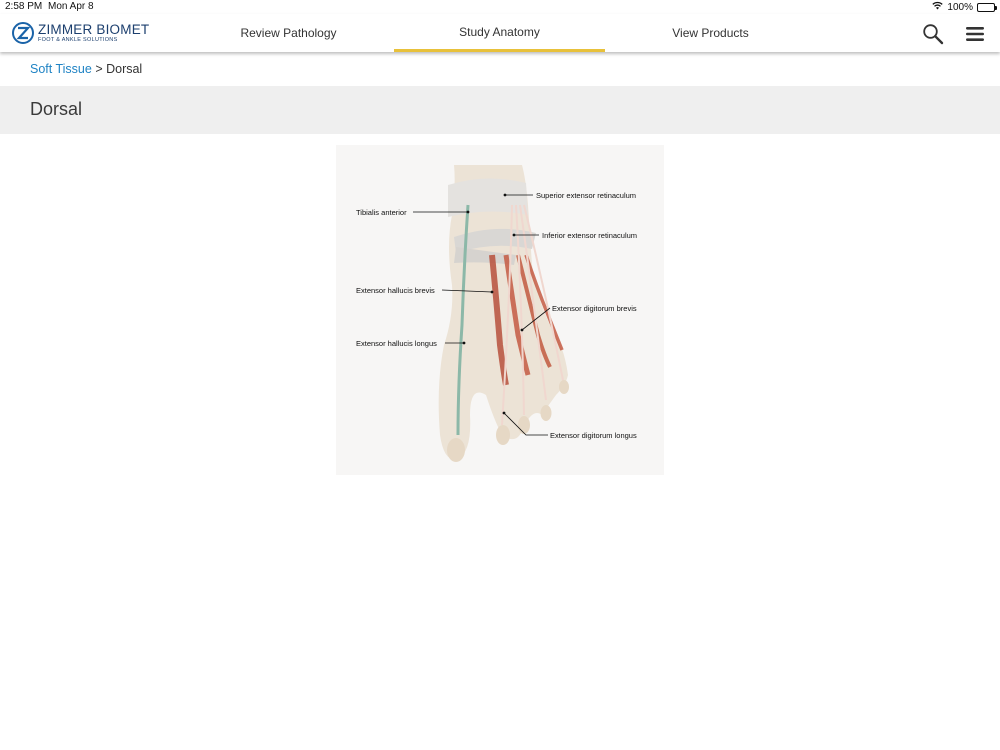 This screenshot has width=1000, height=750. Describe the element at coordinates (61, 69) in the screenshot. I see `breadcrumb-soft-tissue-link: Soft Tissue` at that location.